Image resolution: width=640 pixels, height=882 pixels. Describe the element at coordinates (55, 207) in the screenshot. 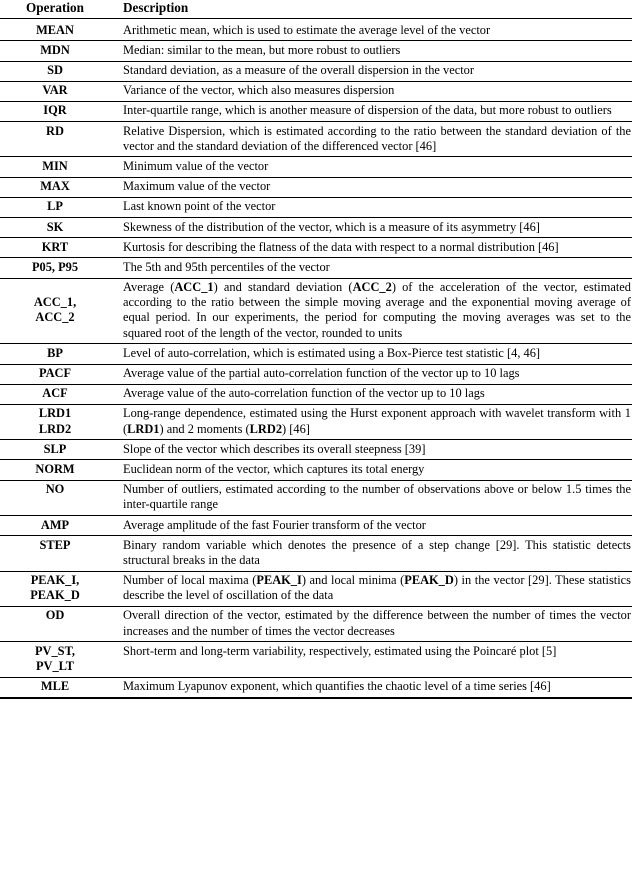

I see `operation-cell: LP` at that location.